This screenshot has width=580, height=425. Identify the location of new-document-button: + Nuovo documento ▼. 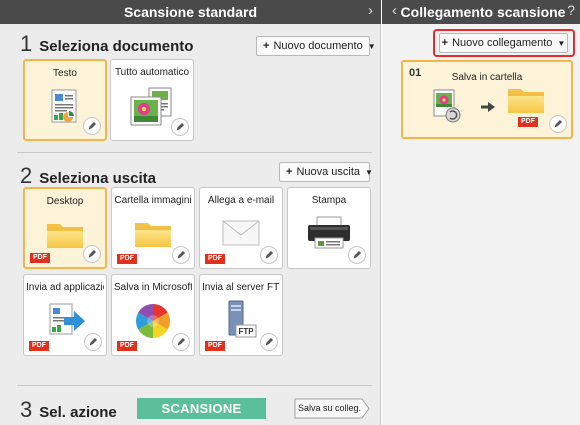
(316, 46).